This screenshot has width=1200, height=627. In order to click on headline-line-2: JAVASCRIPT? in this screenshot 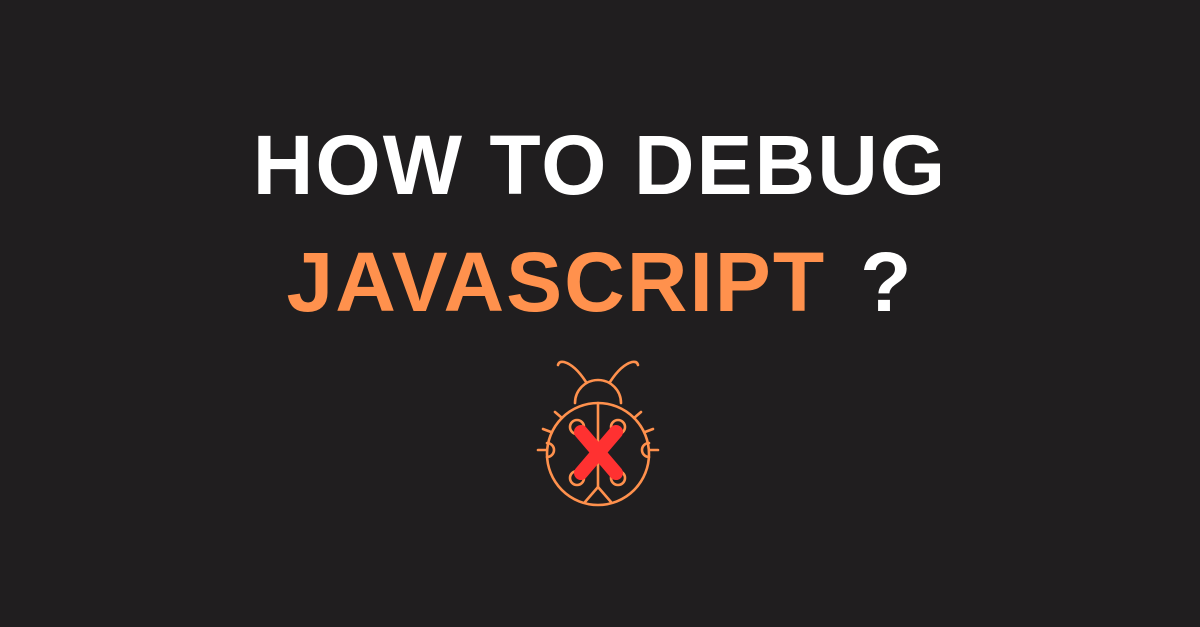, I will do `click(600, 282)`.